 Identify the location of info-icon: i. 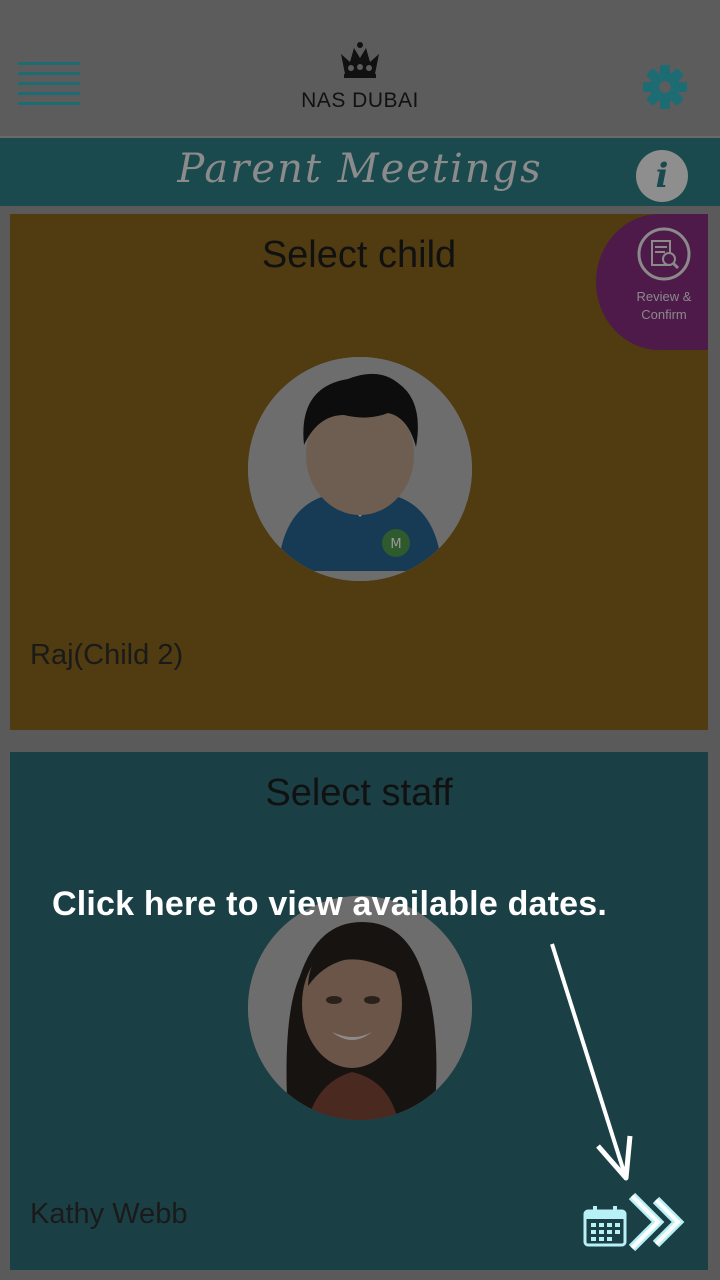
(662, 176).